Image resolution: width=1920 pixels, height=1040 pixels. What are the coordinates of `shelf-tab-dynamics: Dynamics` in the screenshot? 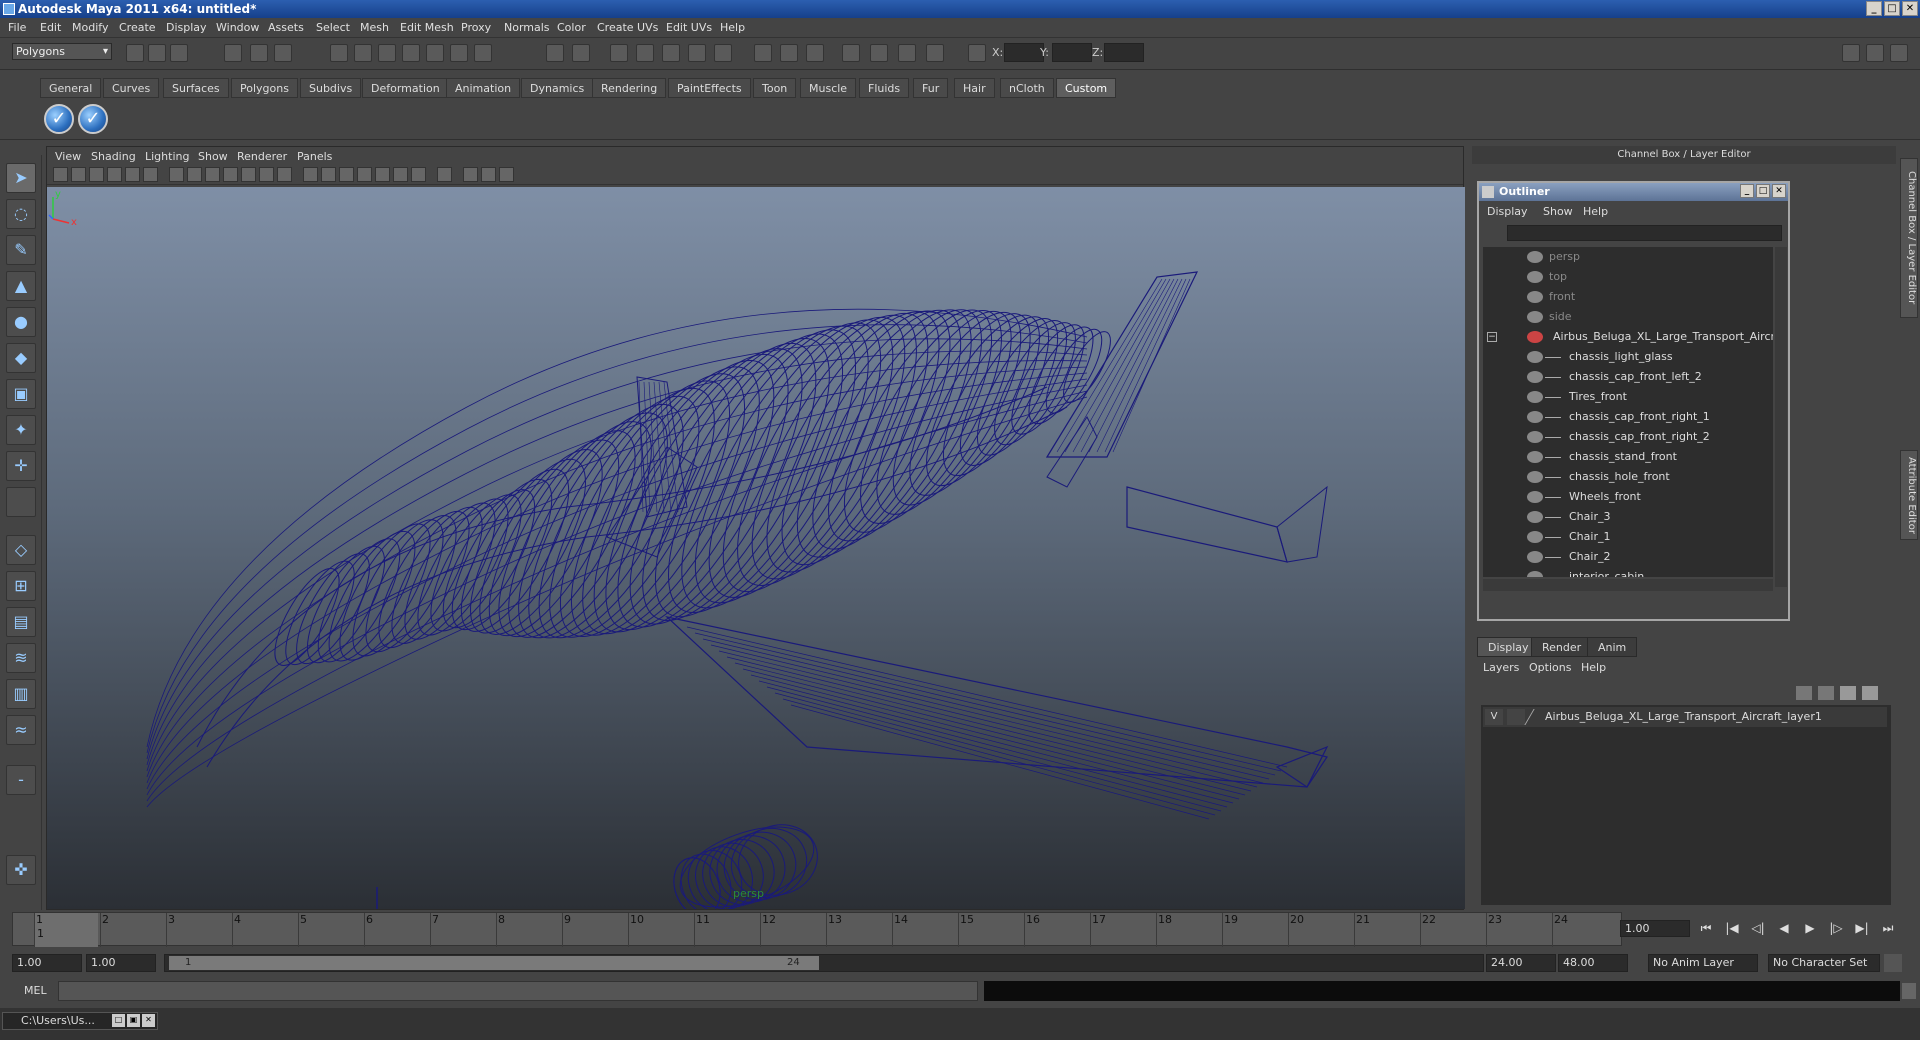 It's located at (557, 88).